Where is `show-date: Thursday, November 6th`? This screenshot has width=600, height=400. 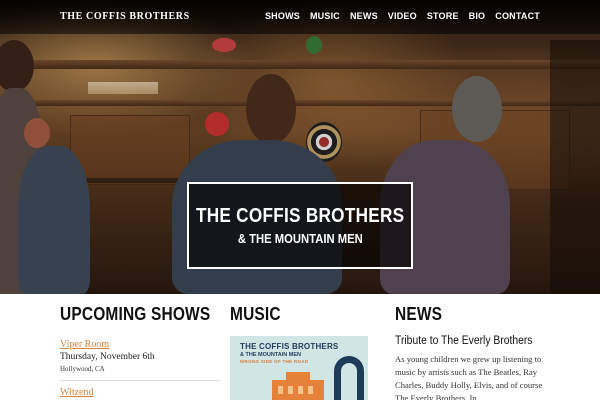 show-date: Thursday, November 6th is located at coordinates (107, 357).